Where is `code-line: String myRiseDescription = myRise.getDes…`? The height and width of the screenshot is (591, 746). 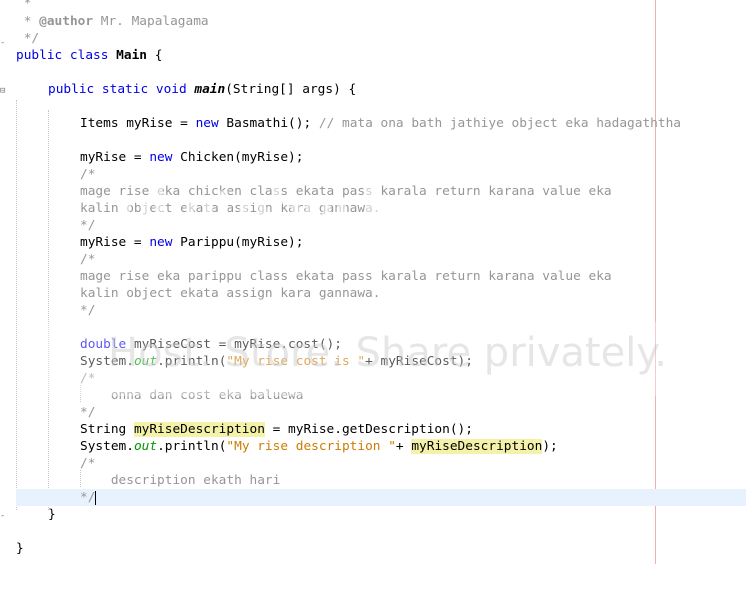
code-line: String myRiseDescription = myRise.getDes… is located at coordinates (373, 429).